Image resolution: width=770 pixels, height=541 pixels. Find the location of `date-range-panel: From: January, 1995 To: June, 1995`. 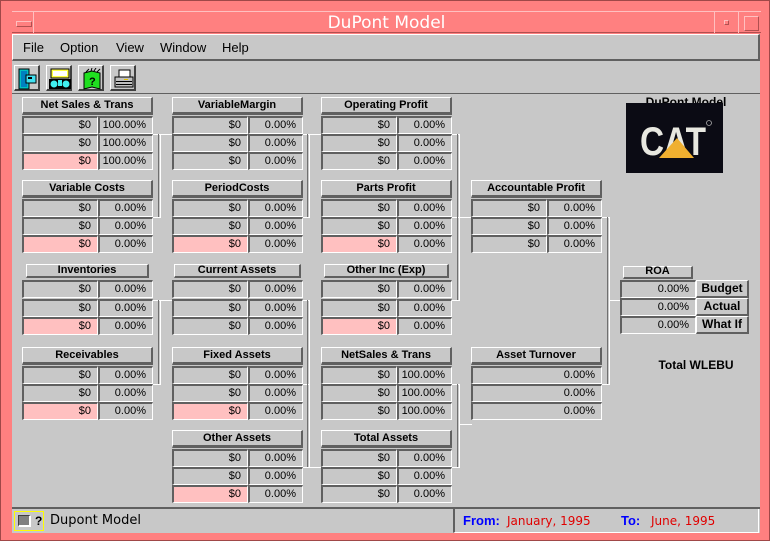

date-range-panel: From: January, 1995 To: June, 1995 is located at coordinates (606, 521).